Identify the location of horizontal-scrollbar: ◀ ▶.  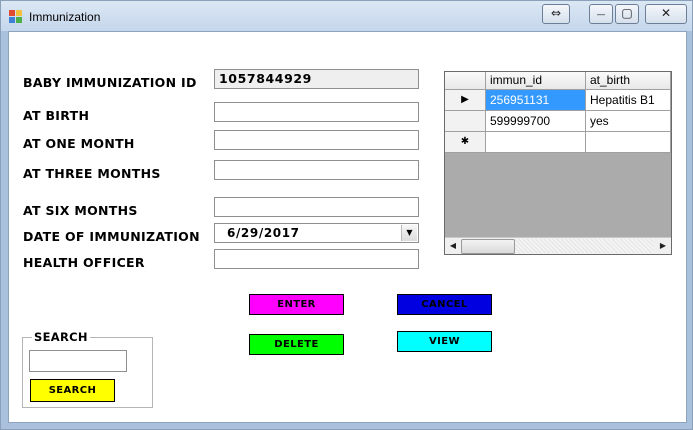
(558, 245).